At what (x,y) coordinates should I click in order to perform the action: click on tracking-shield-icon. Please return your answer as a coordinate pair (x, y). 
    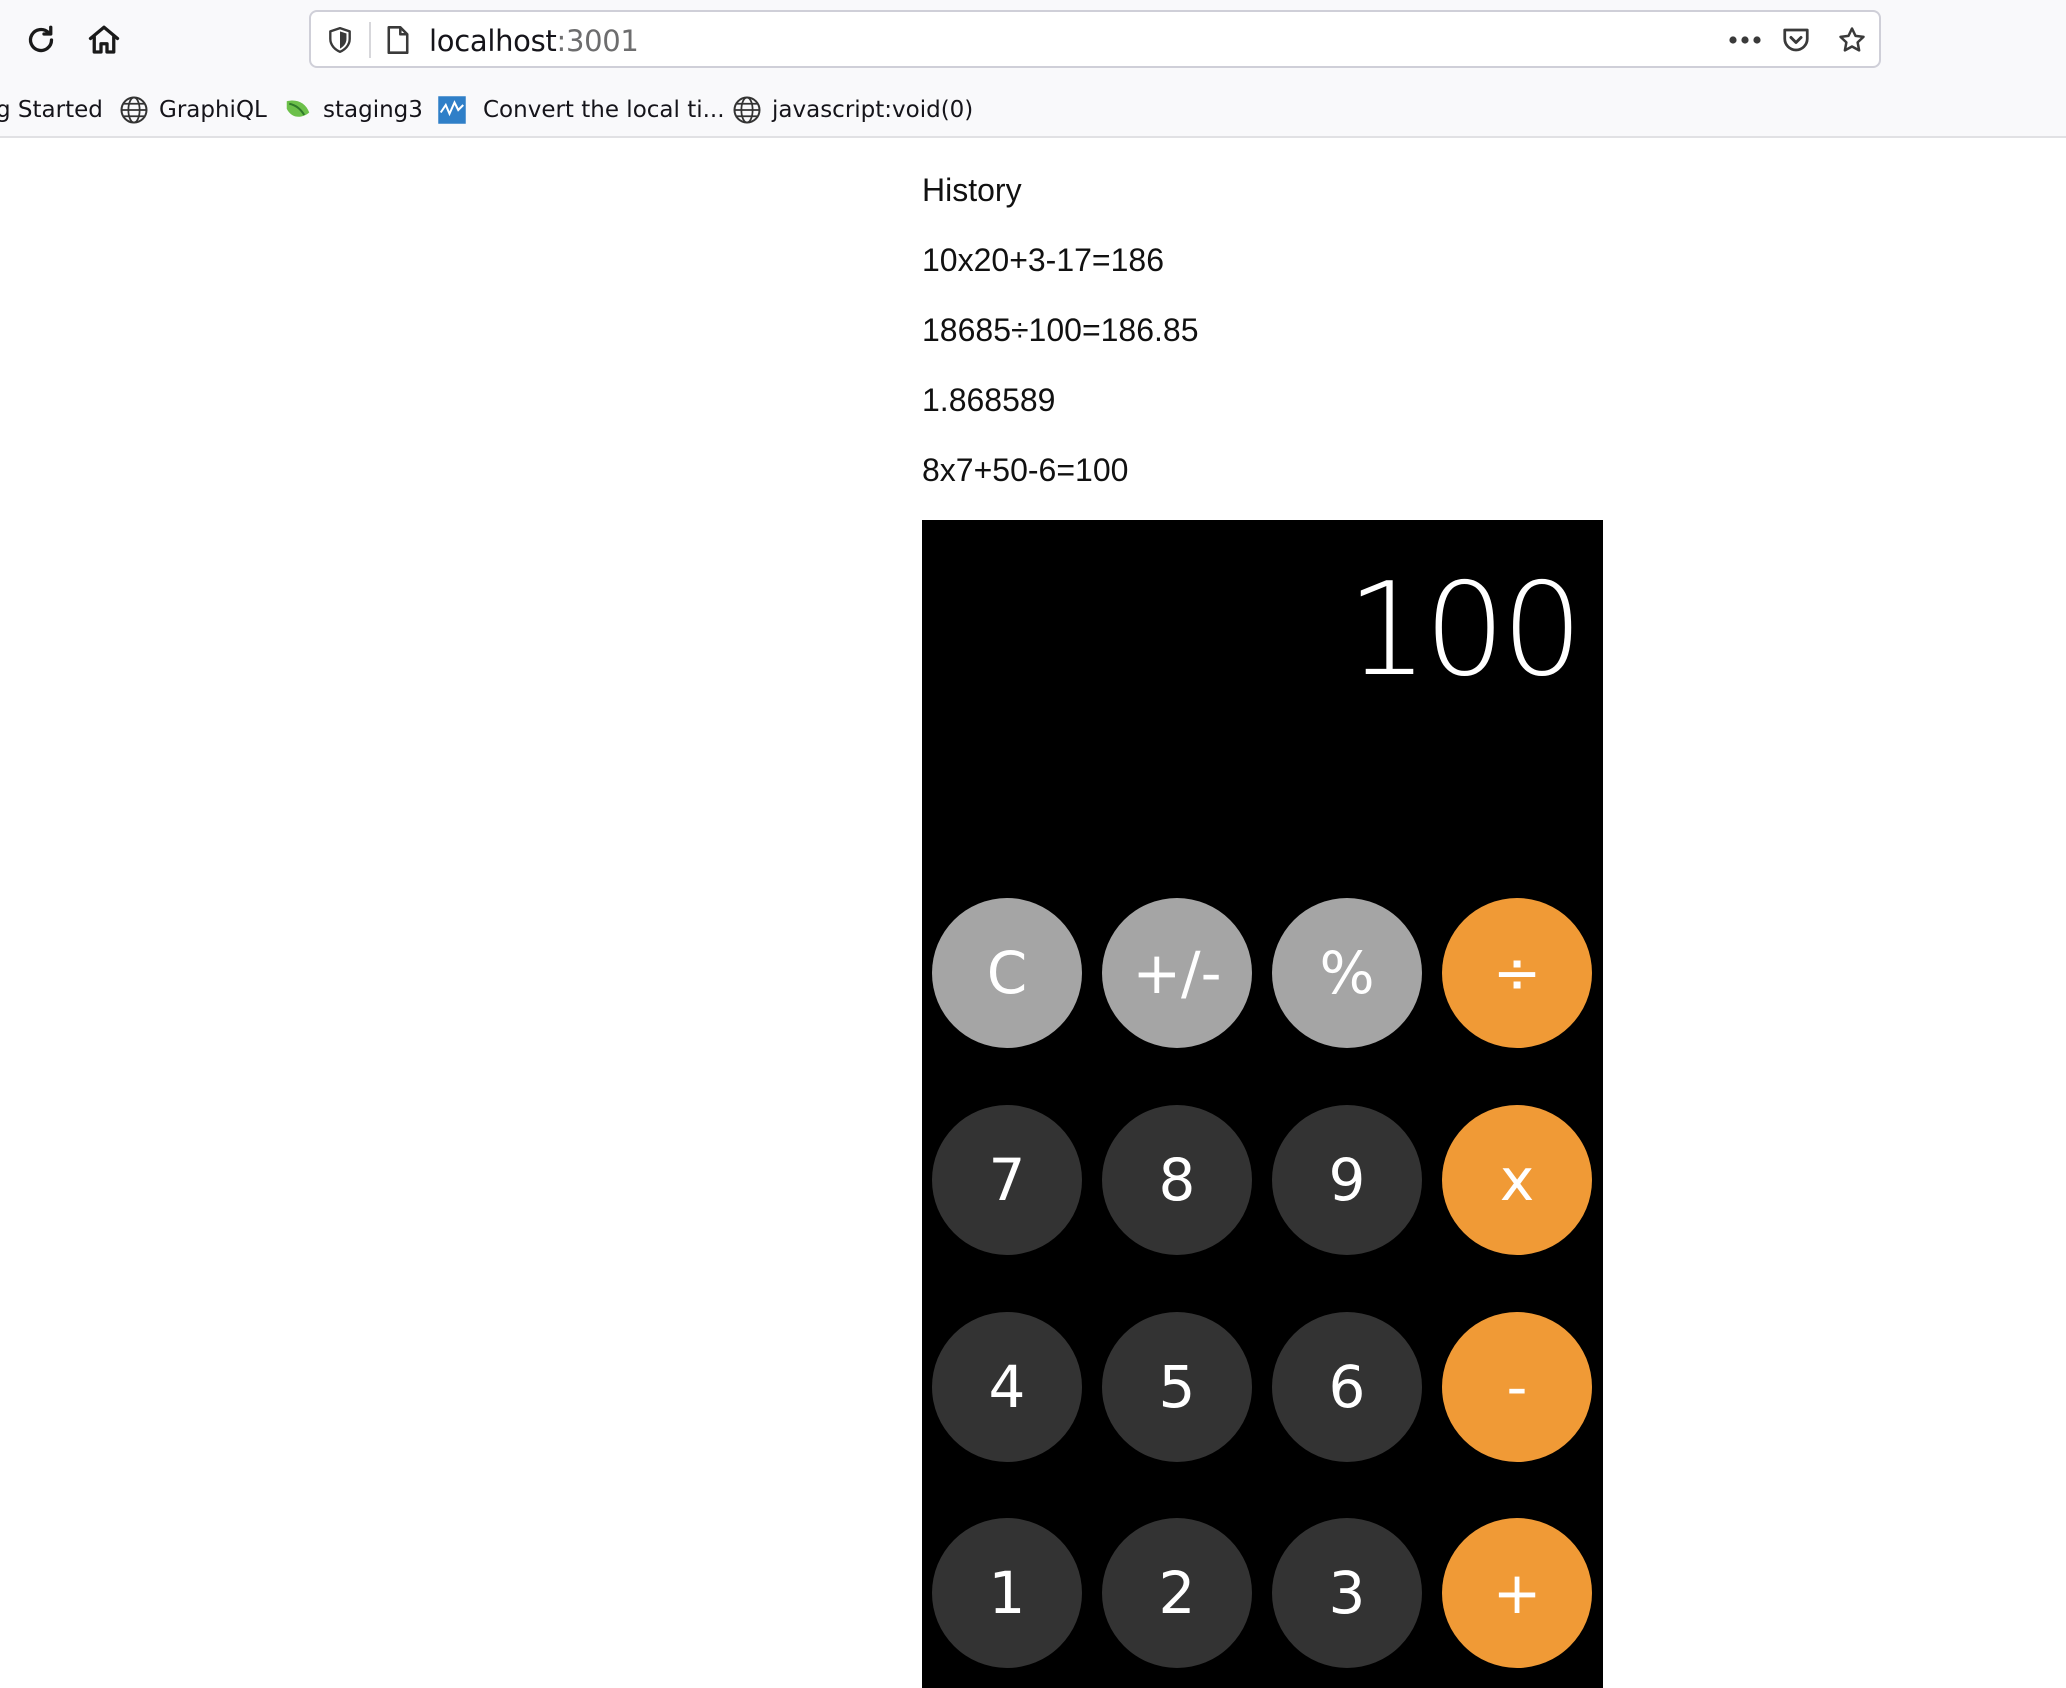
    Looking at the image, I should click on (340, 40).